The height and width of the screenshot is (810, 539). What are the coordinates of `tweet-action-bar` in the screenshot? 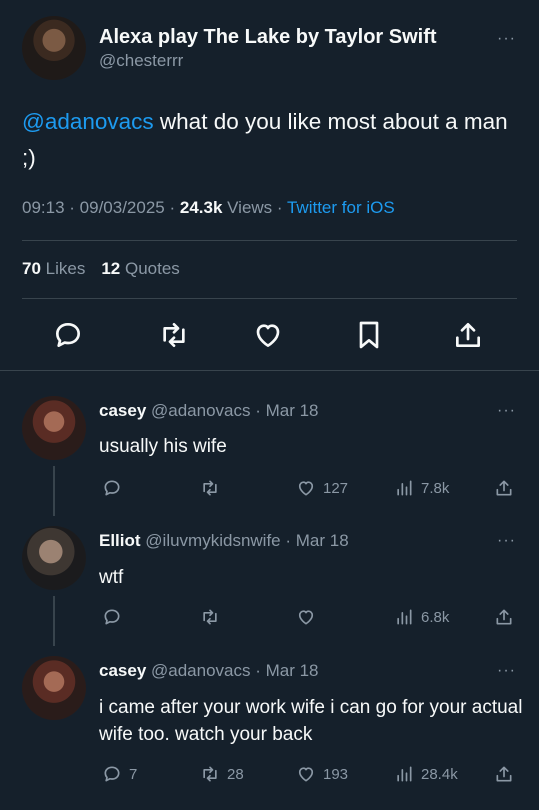 It's located at (269, 335).